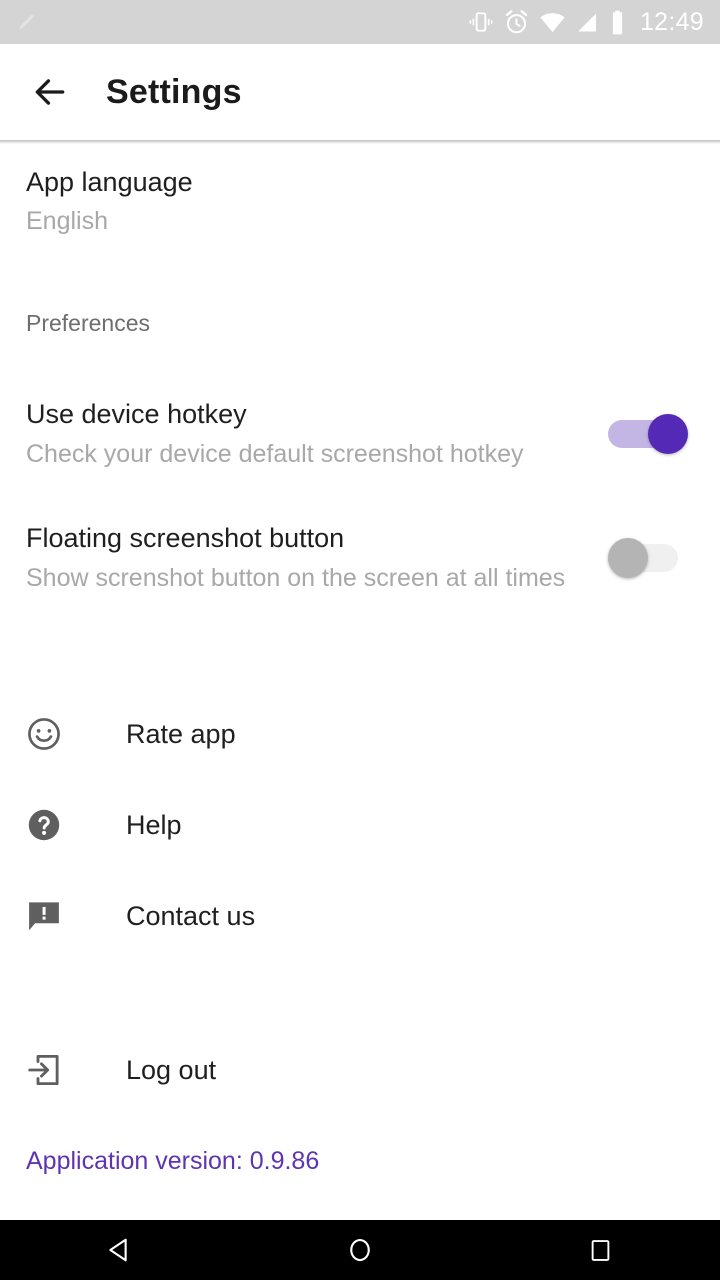 This screenshot has height=1280, width=720. Describe the element at coordinates (109, 182) in the screenshot. I see `app-language-title: App language` at that location.